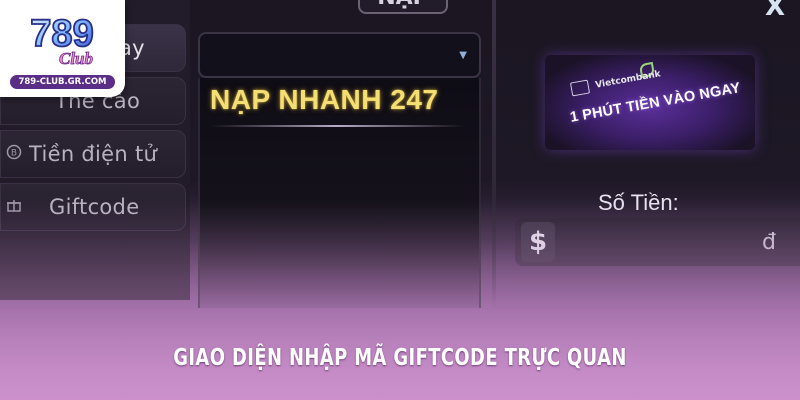 Image resolution: width=800 pixels, height=400 pixels. I want to click on amount-label: Số Tiền:, so click(638, 202).